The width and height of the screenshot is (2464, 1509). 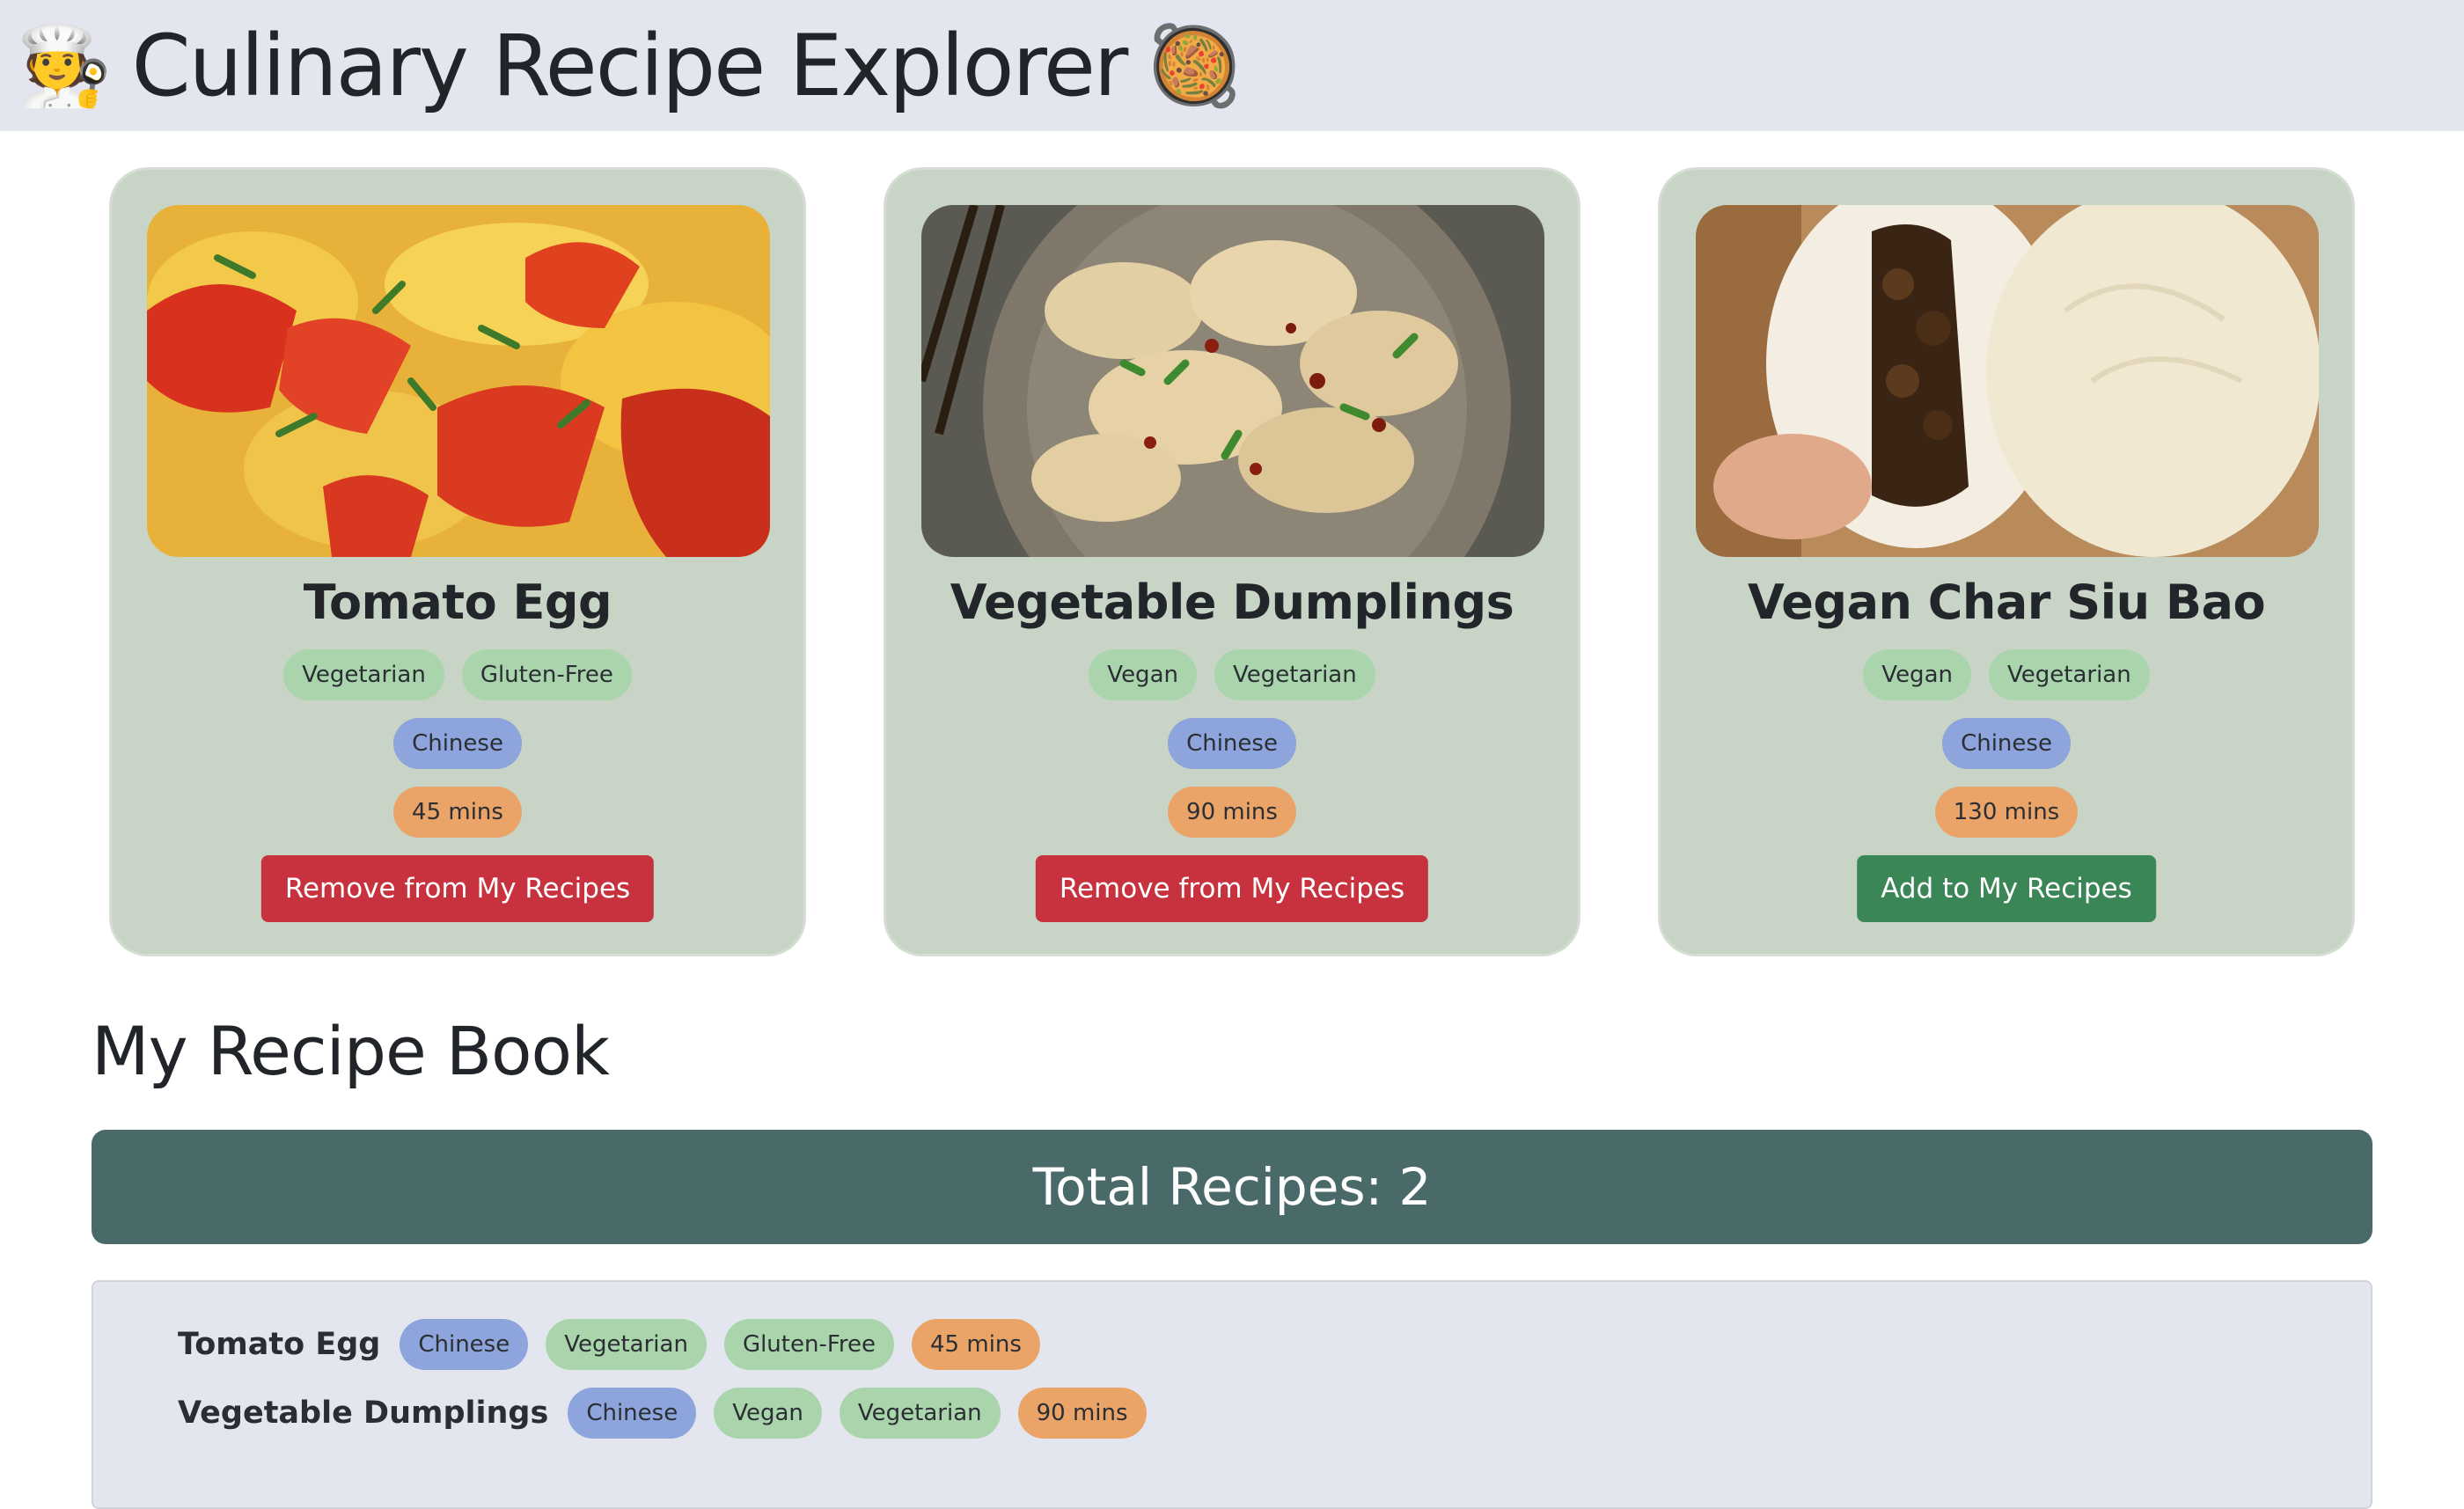 I want to click on recipe-title: Tomato Egg, so click(x=457, y=602).